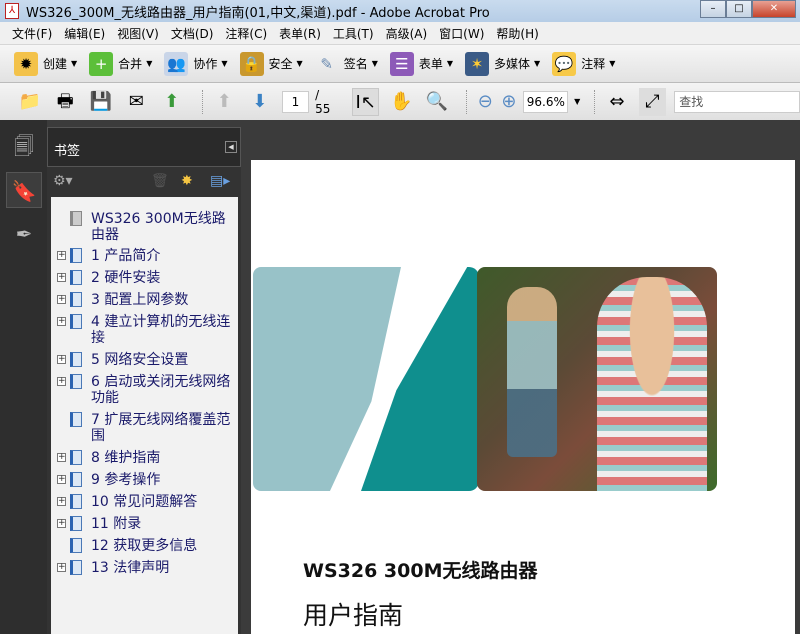  What do you see at coordinates (205, 64) in the screenshot?
I see `collaborate-label: 协作` at bounding box center [205, 64].